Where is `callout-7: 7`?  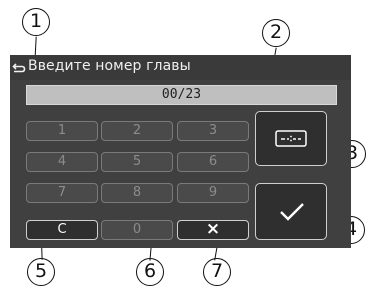
callout-7: 7 is located at coordinates (217, 272).